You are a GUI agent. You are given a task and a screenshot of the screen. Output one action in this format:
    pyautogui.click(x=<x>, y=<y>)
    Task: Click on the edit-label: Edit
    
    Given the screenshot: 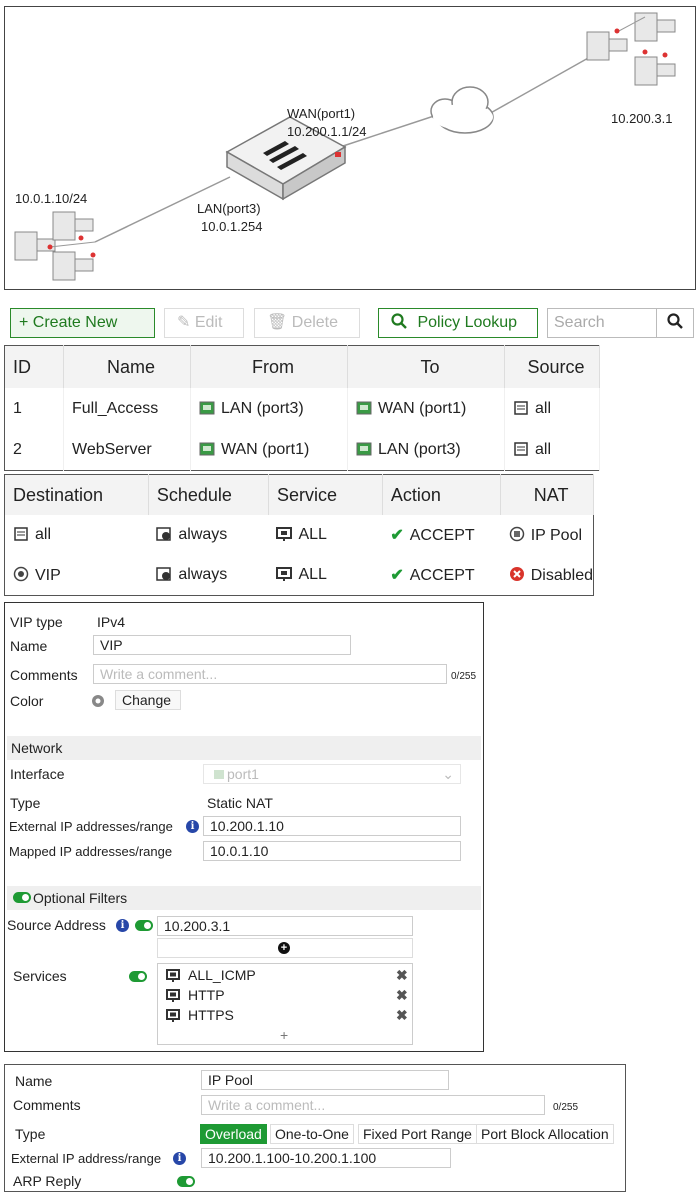 What is the action you would take?
    pyautogui.click(x=208, y=322)
    